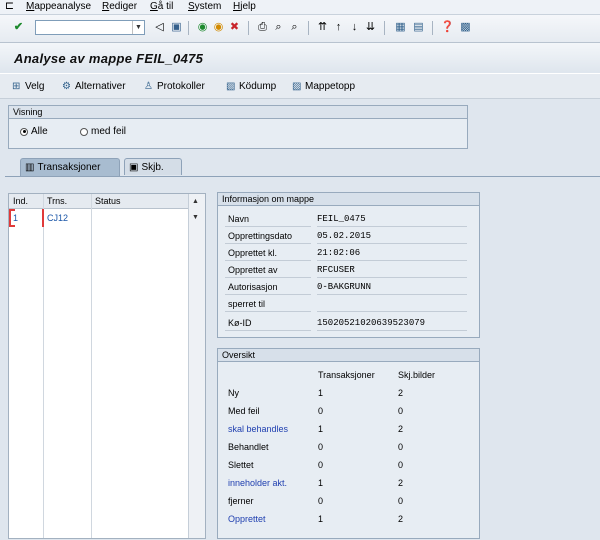 The width and height of the screenshot is (600, 540). Describe the element at coordinates (316, 393) in the screenshot. I see `oversikt-row-ny: Ny 1 2` at that location.